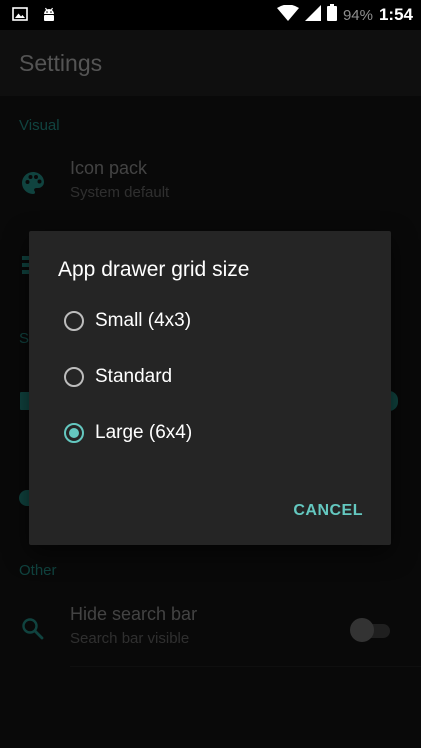  What do you see at coordinates (154, 269) in the screenshot?
I see `dialog-title: App drawer grid size` at bounding box center [154, 269].